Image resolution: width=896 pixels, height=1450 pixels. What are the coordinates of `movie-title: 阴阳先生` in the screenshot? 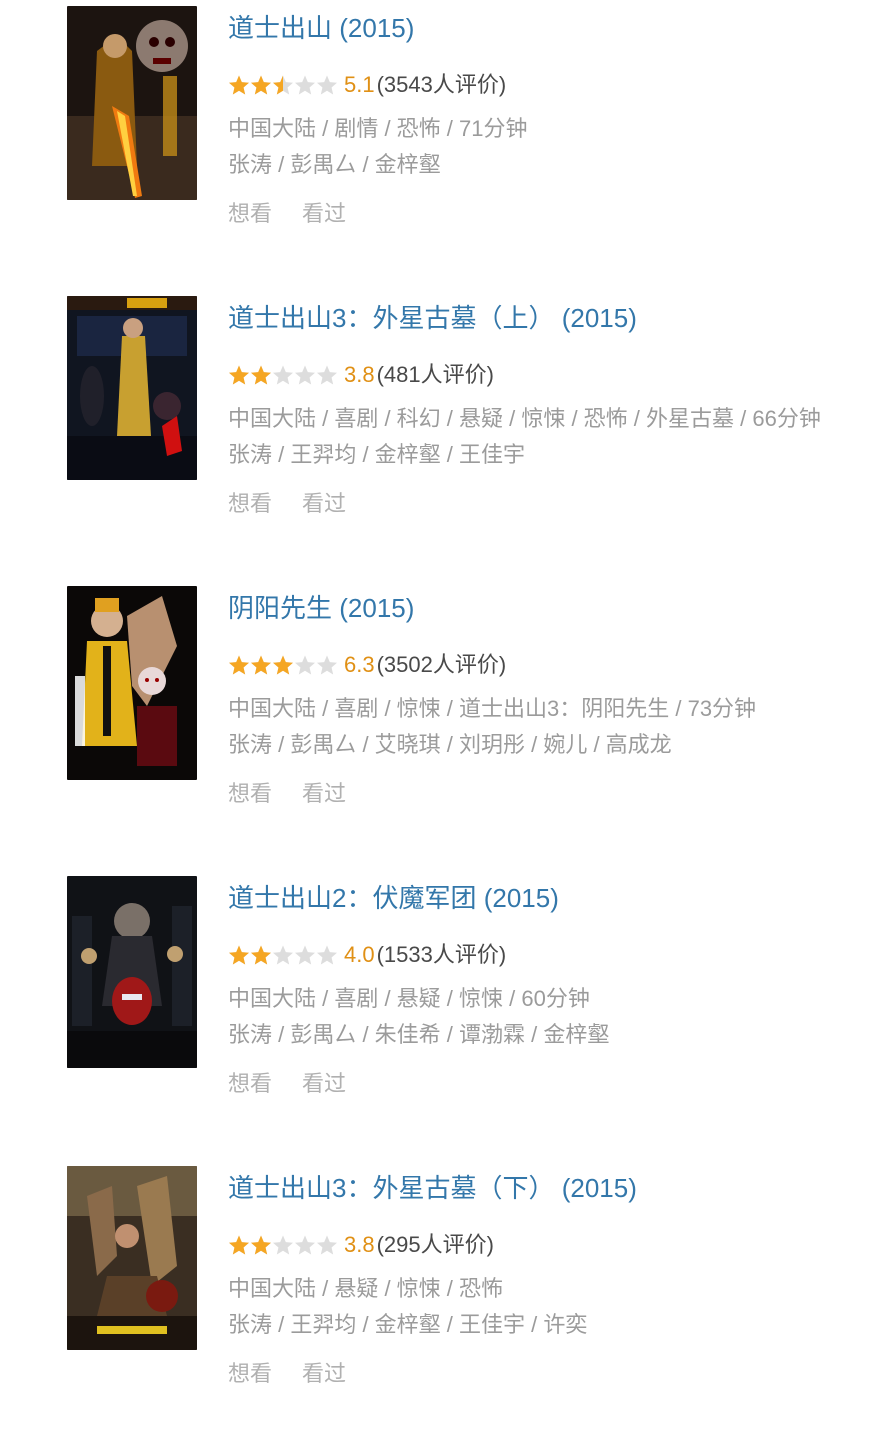 It's located at (280, 608).